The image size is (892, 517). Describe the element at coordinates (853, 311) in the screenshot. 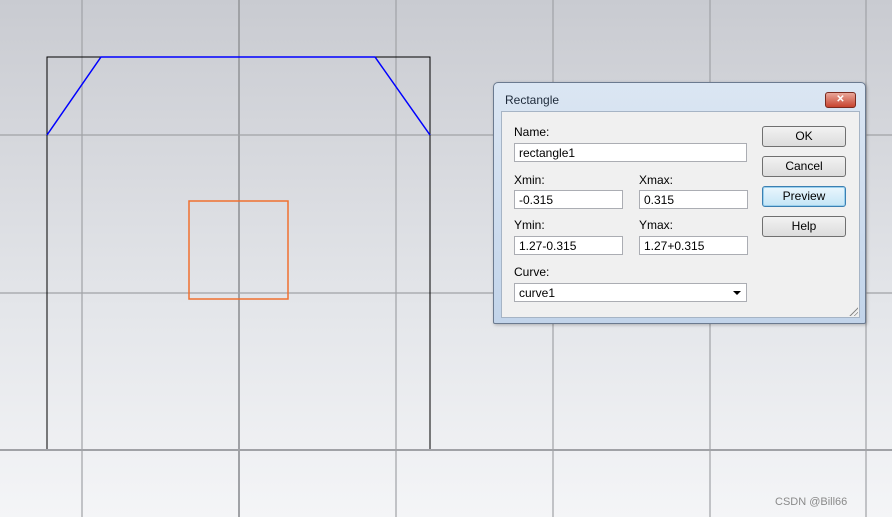

I see `resize-grip-icon` at that location.